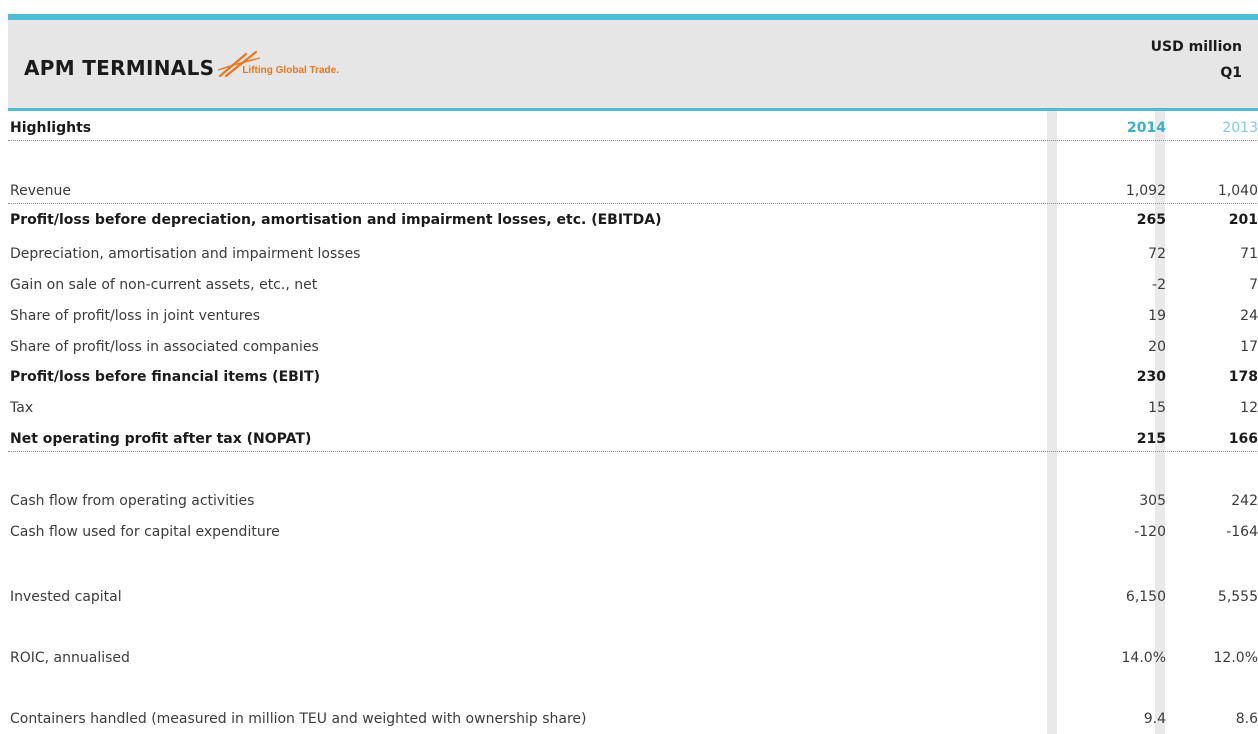 The image size is (1258, 734). What do you see at coordinates (1240, 128) in the screenshot?
I see `year-prior-header: 2013` at bounding box center [1240, 128].